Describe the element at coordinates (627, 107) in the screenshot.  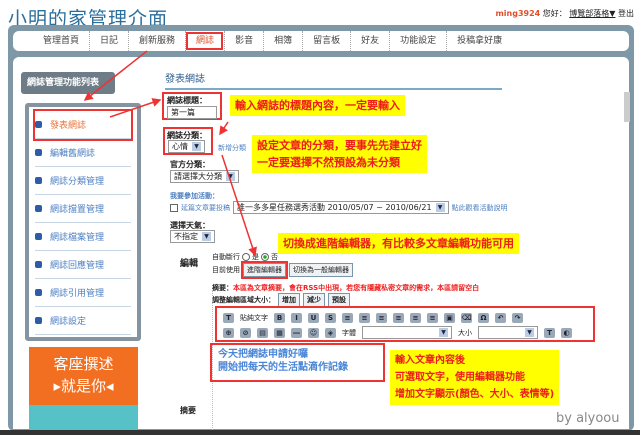
I see `scrollbar` at that location.